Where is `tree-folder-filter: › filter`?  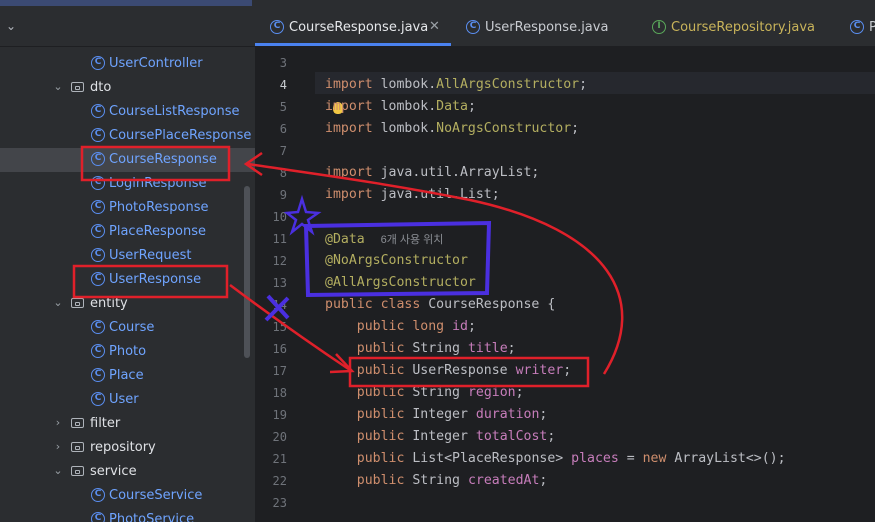 tree-folder-filter: › filter is located at coordinates (127, 424).